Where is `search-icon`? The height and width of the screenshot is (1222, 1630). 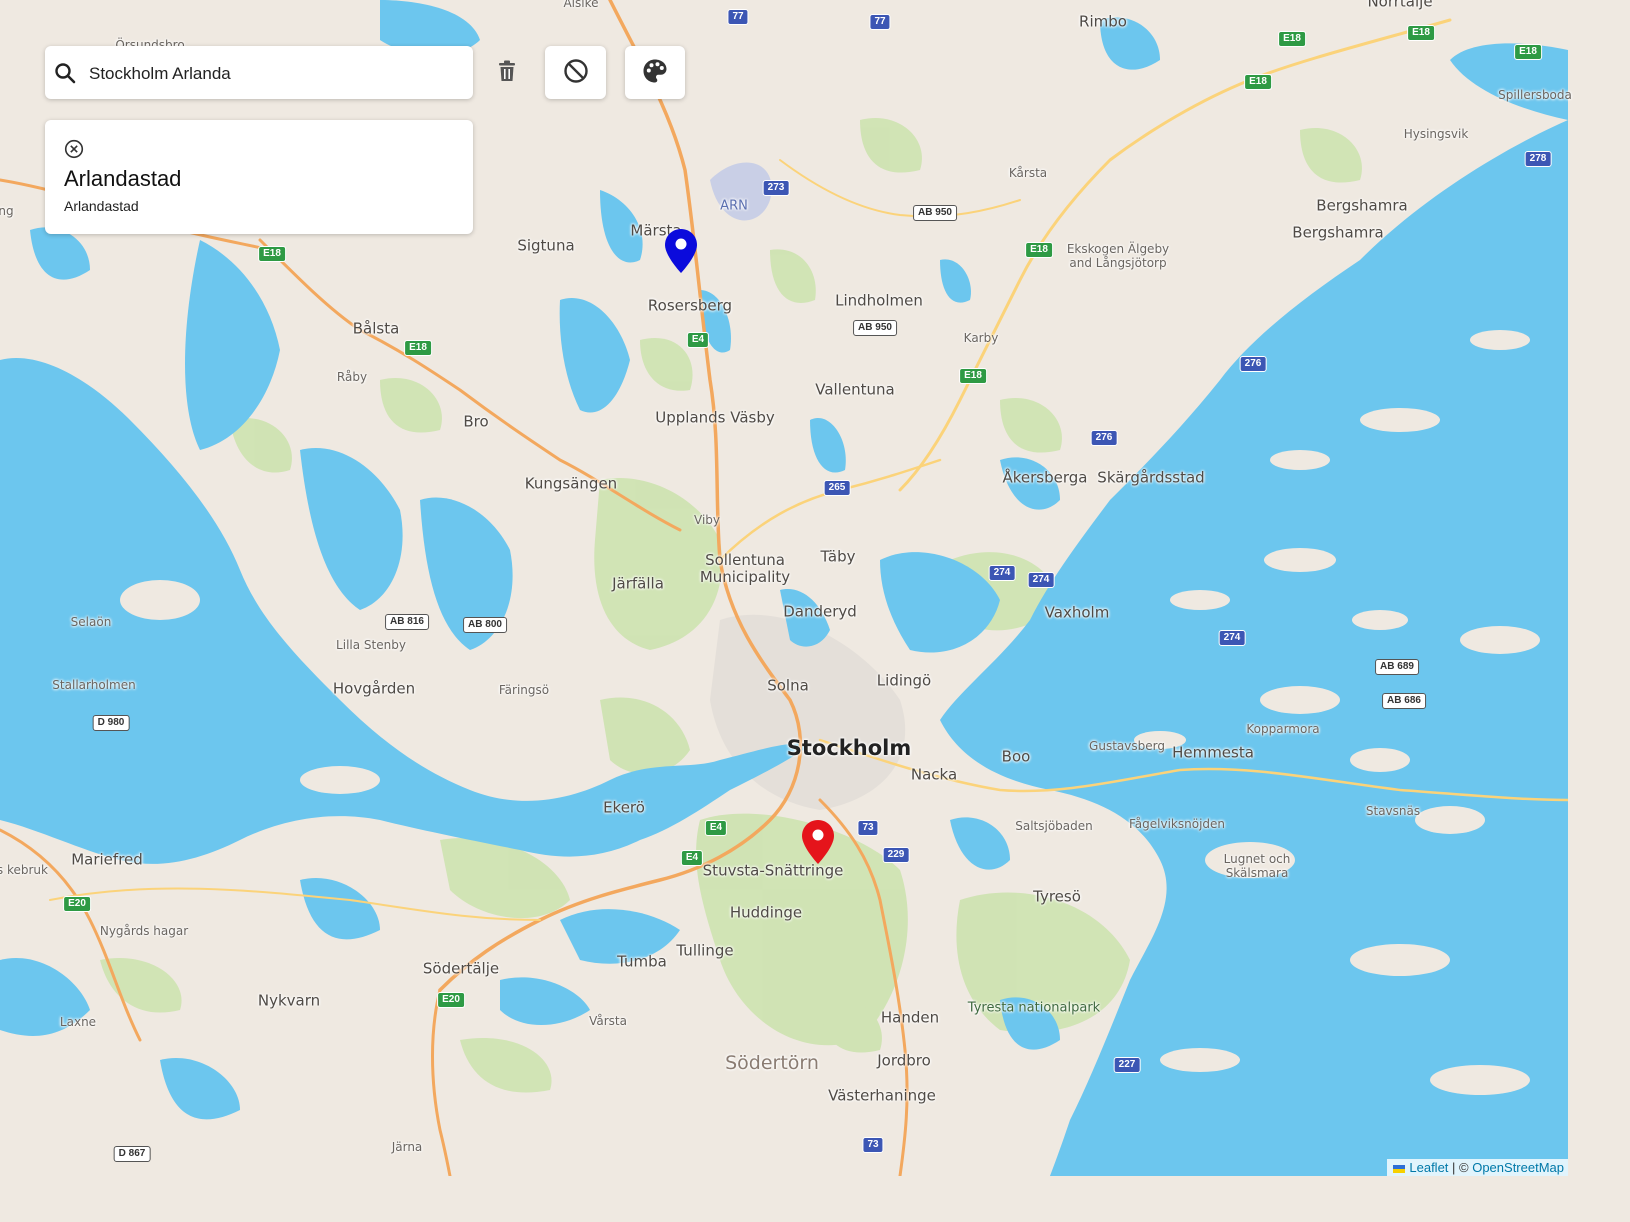 search-icon is located at coordinates (65, 75).